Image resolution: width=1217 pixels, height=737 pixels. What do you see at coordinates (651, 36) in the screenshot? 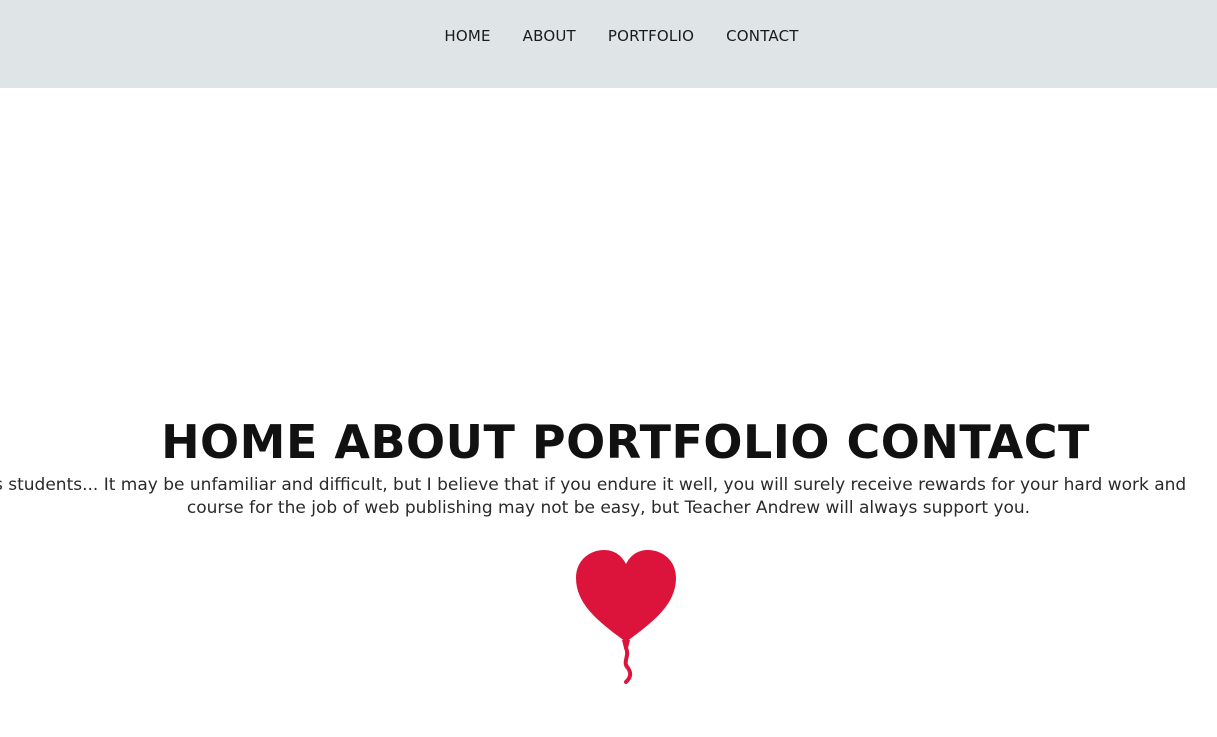
I see `nav-portfolio-link: PORTFOLIO` at bounding box center [651, 36].